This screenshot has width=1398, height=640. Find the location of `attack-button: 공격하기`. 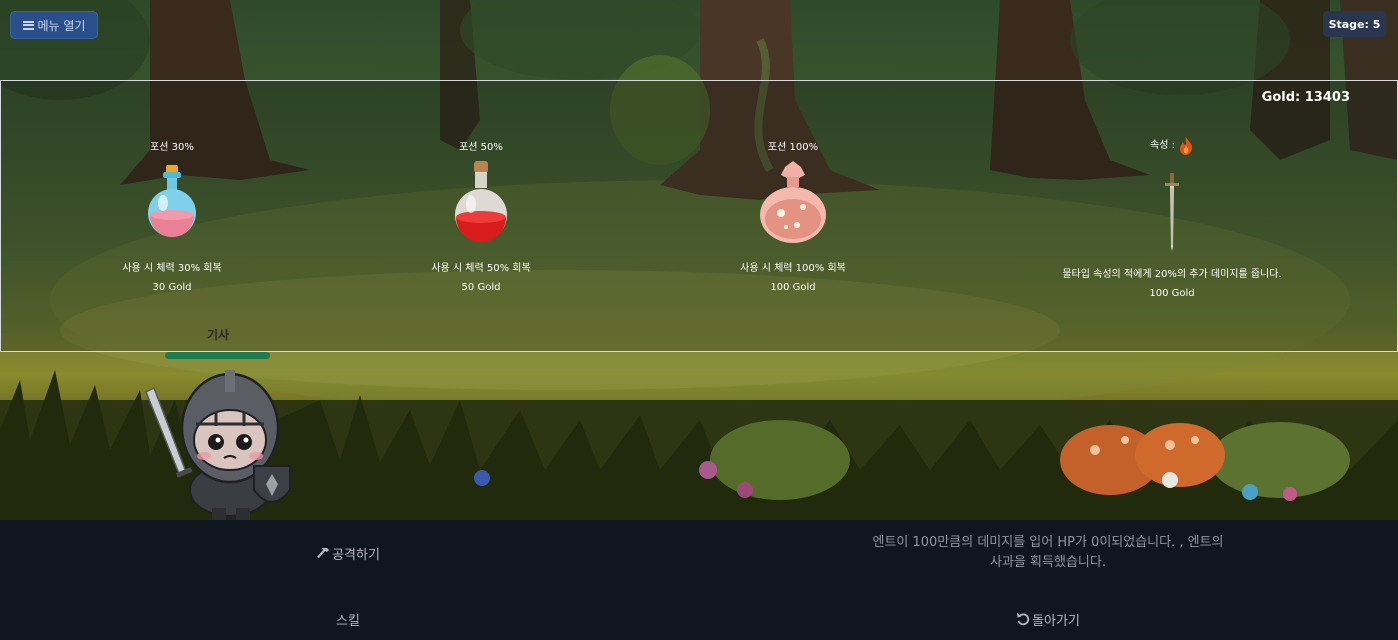

attack-button: 공격하기 is located at coordinates (348, 553).